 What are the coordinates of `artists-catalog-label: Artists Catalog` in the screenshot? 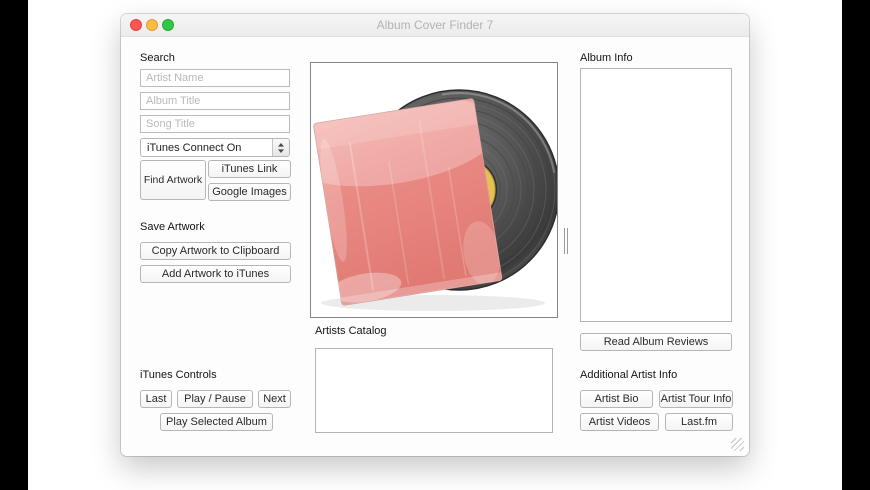 It's located at (351, 331).